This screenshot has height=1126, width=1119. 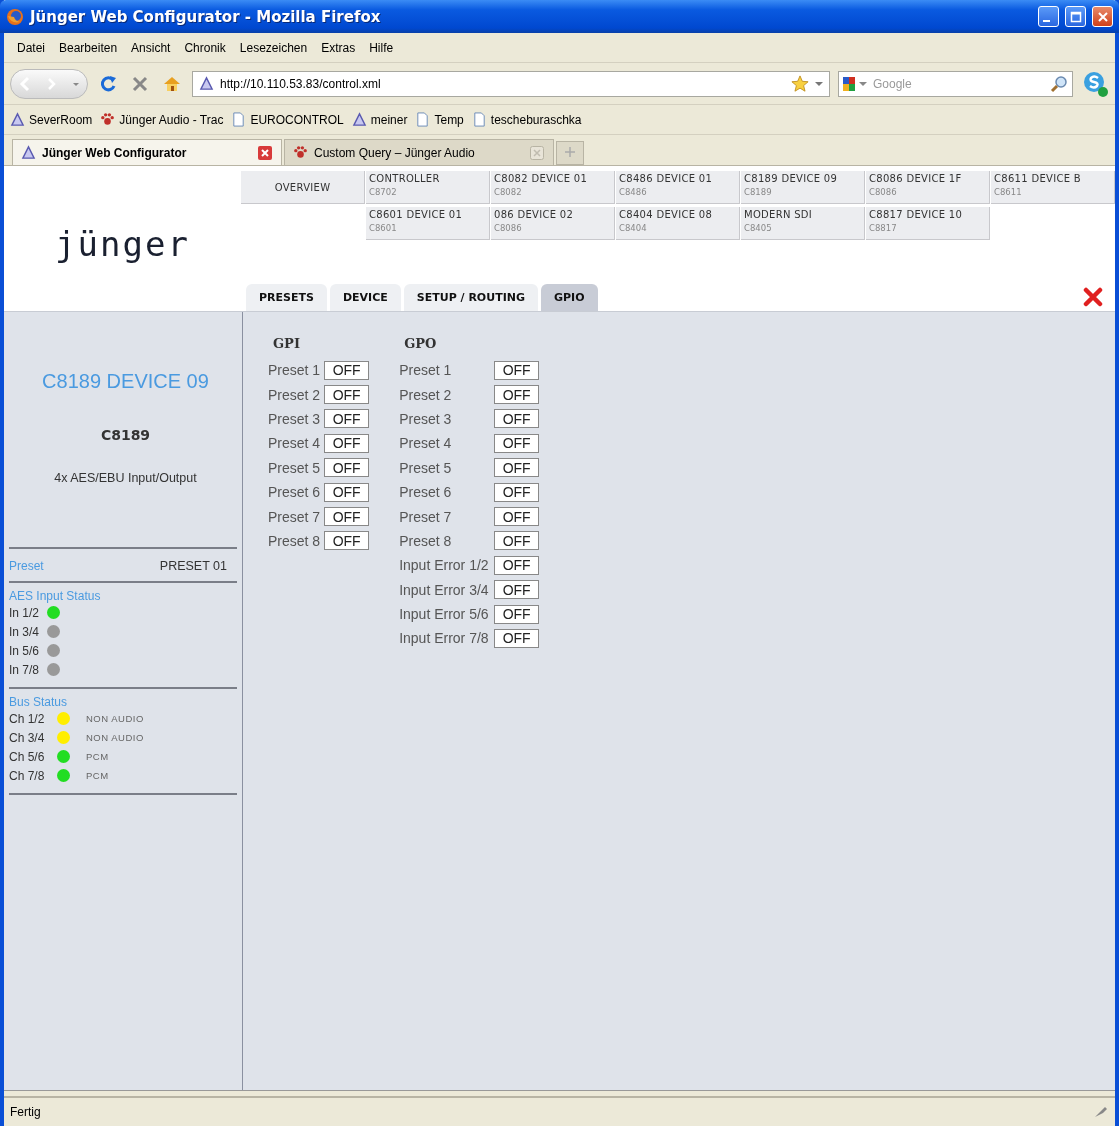 What do you see at coordinates (1059, 83) in the screenshot?
I see `search-icon` at bounding box center [1059, 83].